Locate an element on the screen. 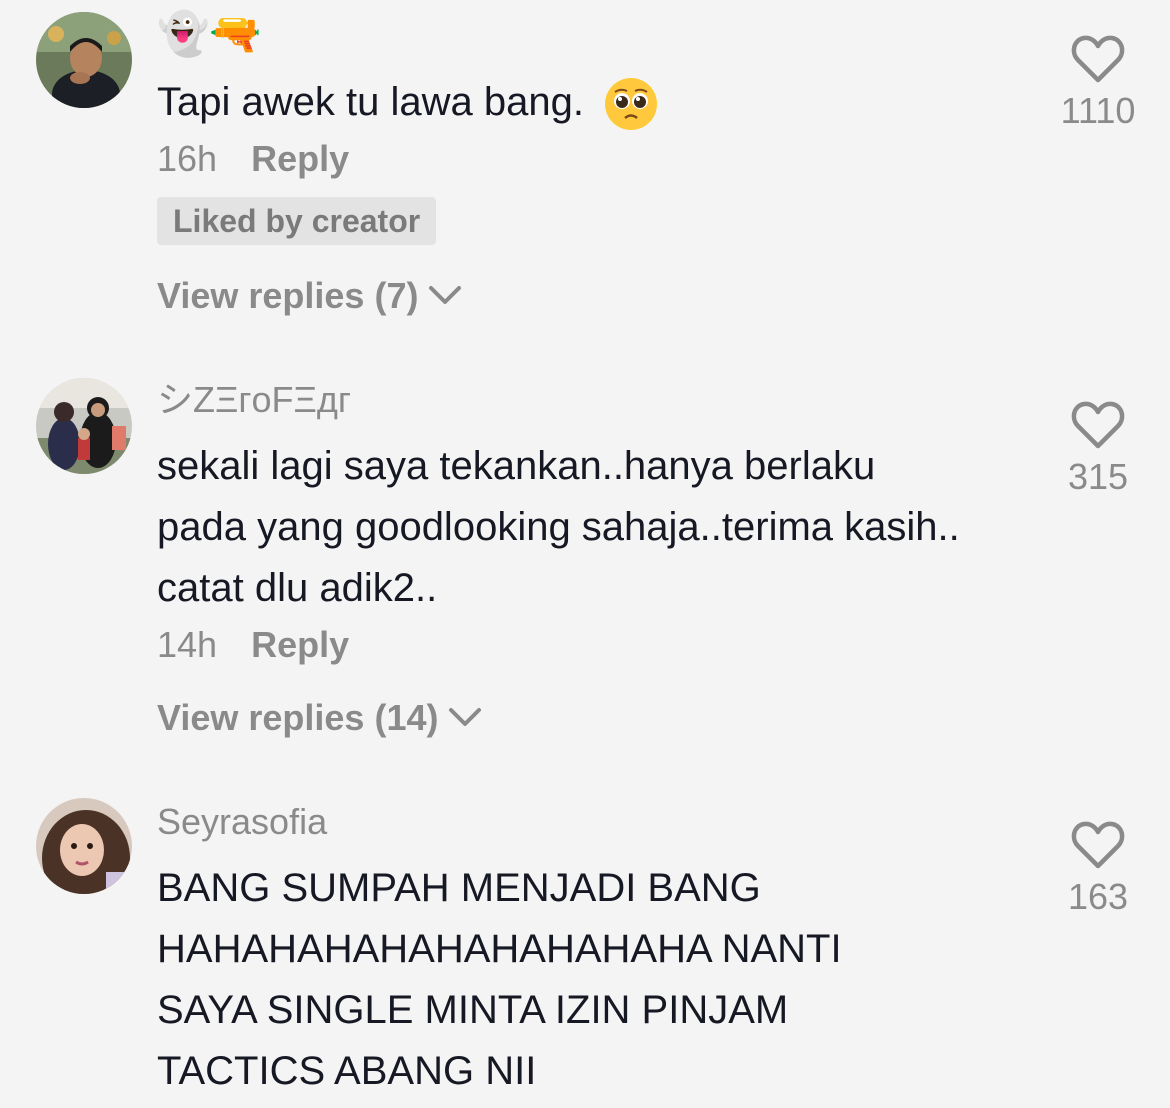 Image resolution: width=1170 pixels, height=1108 pixels. username: 👻🔫 is located at coordinates (567, 34).